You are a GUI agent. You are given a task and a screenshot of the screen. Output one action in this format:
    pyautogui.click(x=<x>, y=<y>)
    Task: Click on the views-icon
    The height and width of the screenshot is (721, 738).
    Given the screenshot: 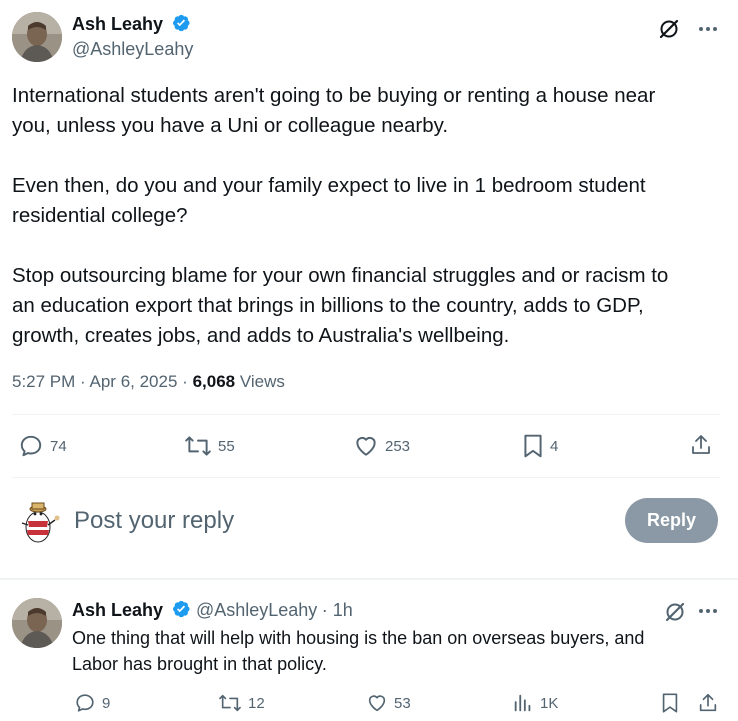 What is the action you would take?
    pyautogui.click(x=522, y=703)
    